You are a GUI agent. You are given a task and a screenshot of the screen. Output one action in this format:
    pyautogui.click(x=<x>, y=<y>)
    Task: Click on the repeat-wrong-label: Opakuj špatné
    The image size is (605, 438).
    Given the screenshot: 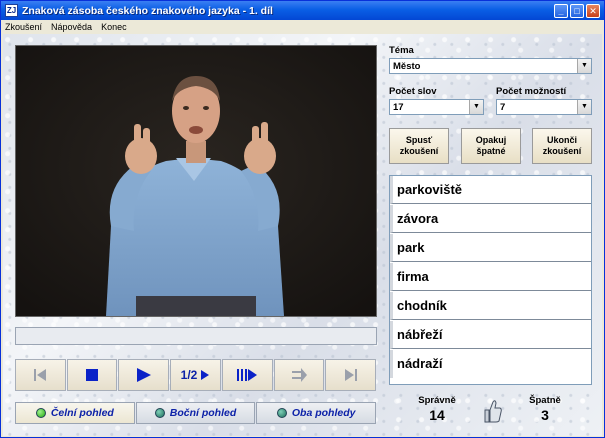 What is the action you would take?
    pyautogui.click(x=491, y=145)
    